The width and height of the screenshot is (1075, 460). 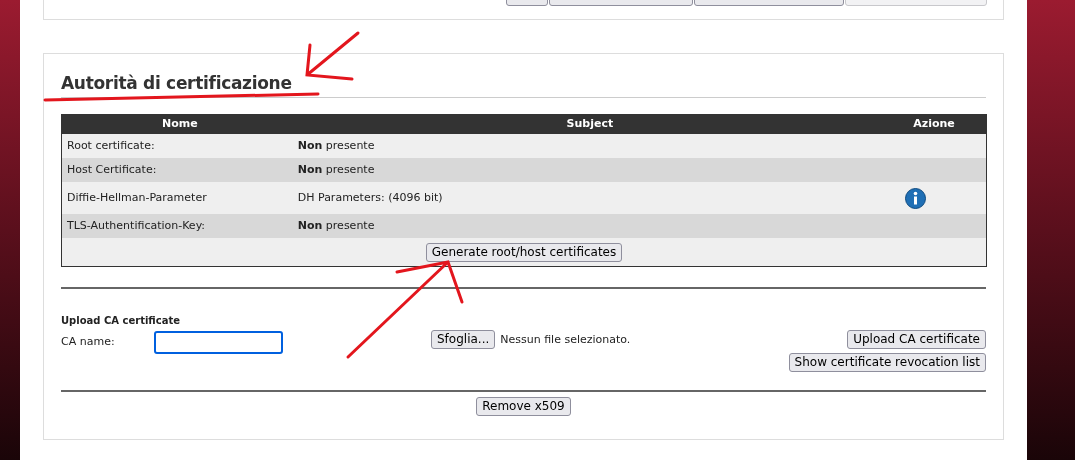 What do you see at coordinates (88, 342) in the screenshot?
I see `field-label: CA name:` at bounding box center [88, 342].